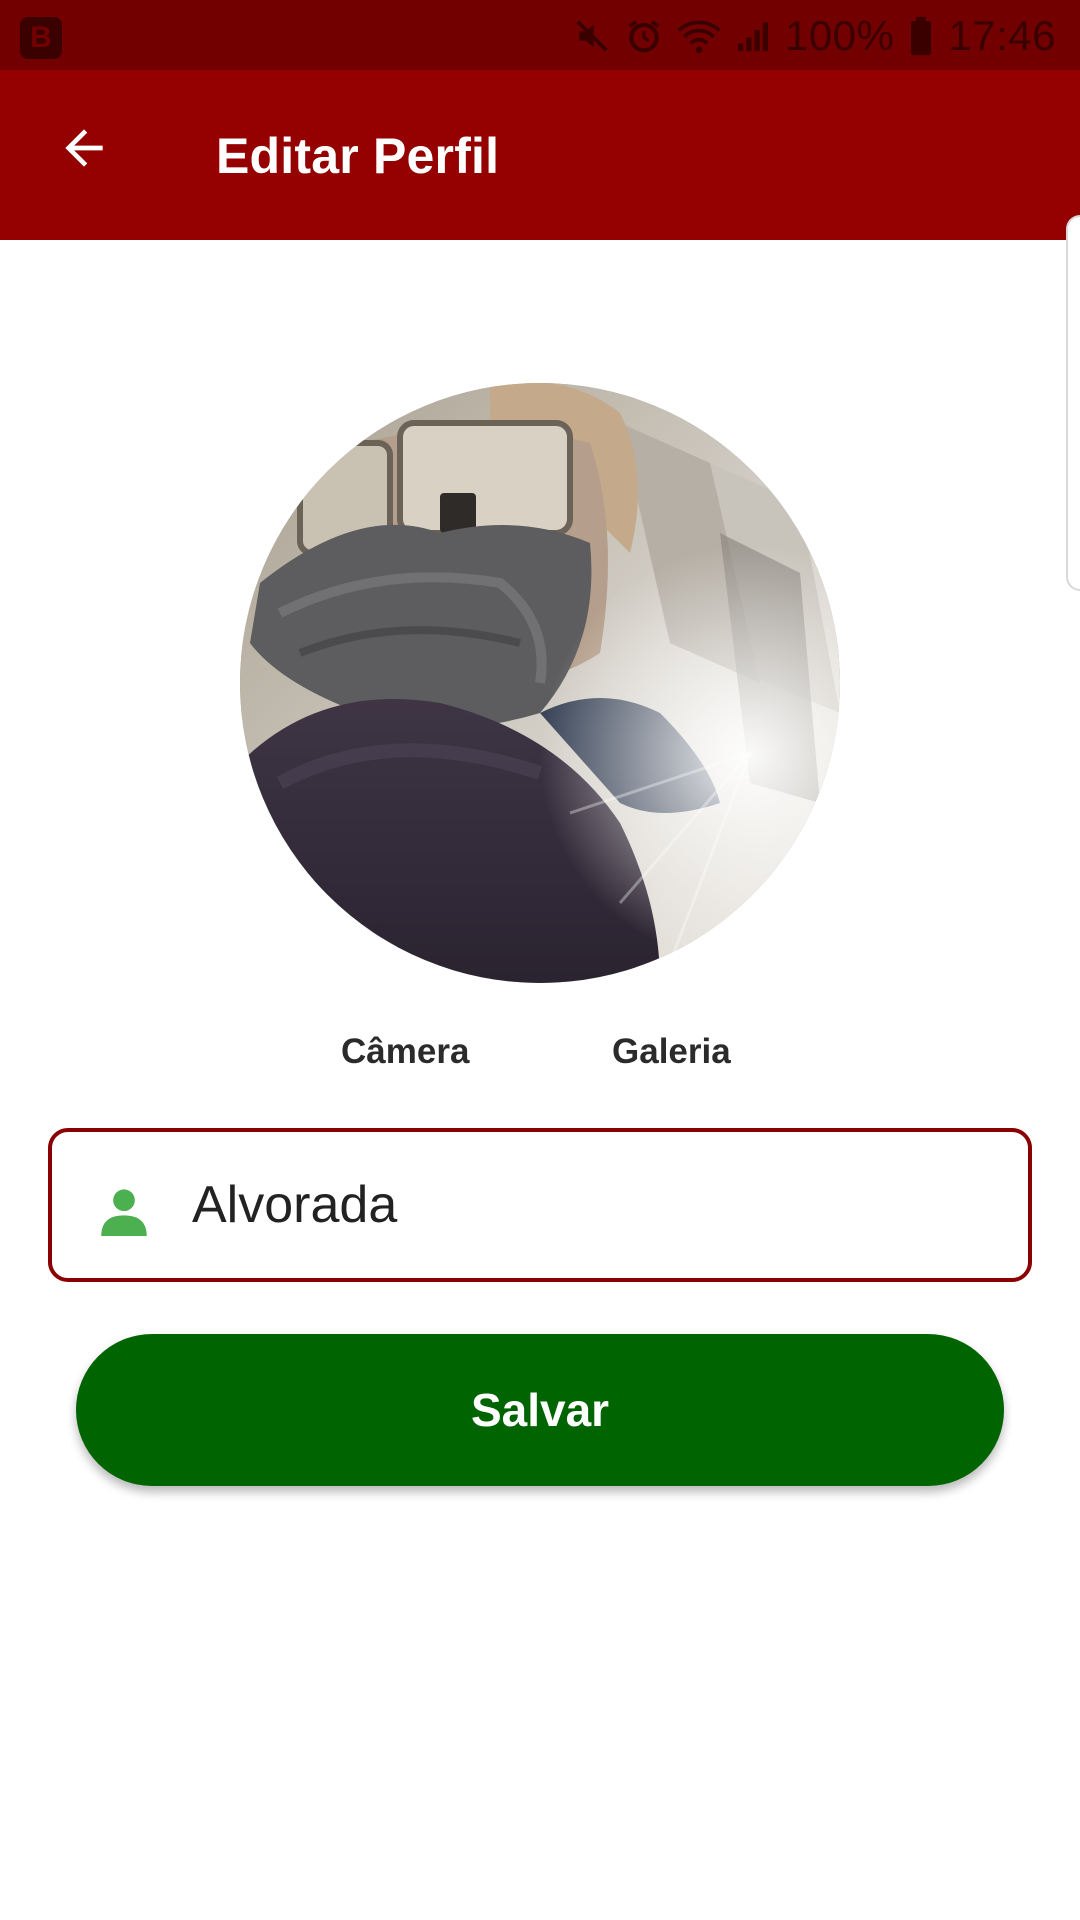  What do you see at coordinates (752, 36) in the screenshot?
I see `signal-icon` at bounding box center [752, 36].